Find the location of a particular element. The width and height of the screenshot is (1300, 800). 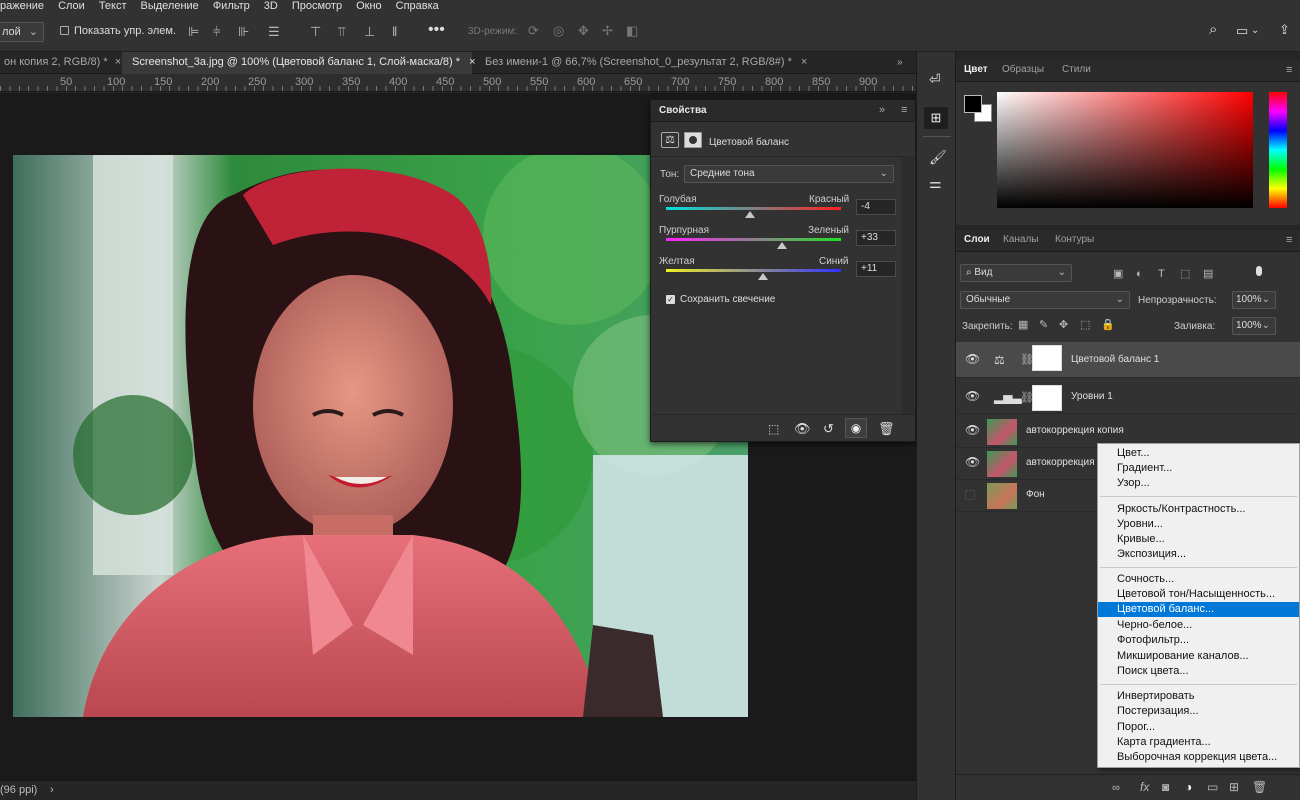

3d-orbit-icon: ⟳ is located at coordinates (533, 31).